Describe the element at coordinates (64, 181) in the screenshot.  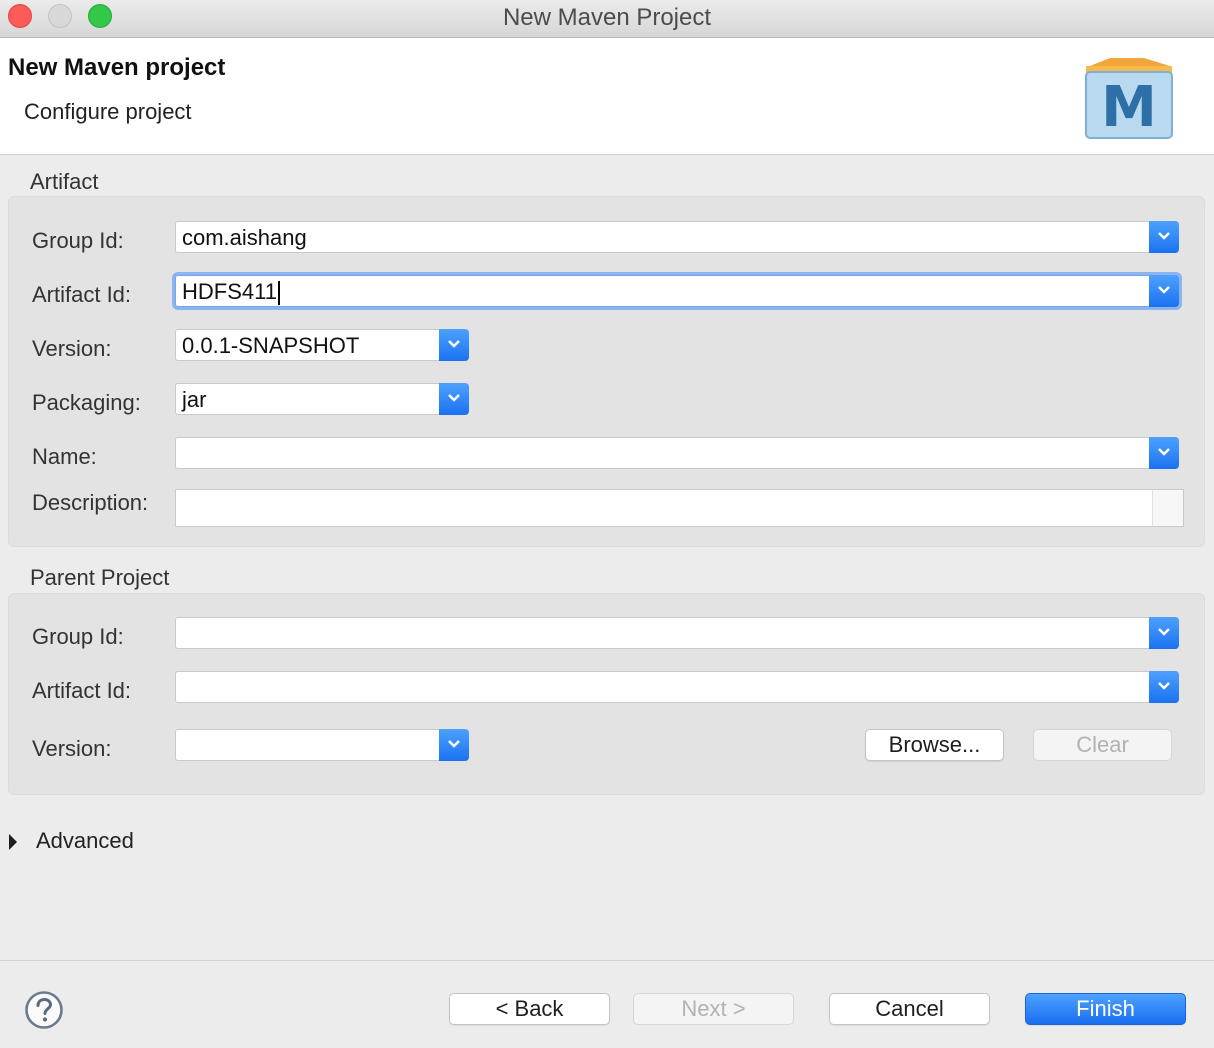
I see `artifact-section-label: Artifact` at that location.